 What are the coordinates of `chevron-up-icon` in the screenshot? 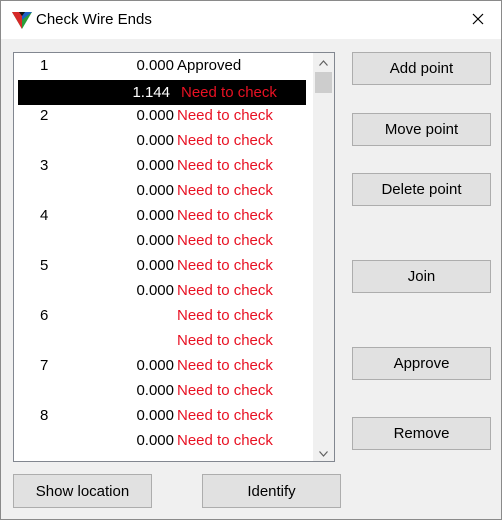 It's located at (323, 61).